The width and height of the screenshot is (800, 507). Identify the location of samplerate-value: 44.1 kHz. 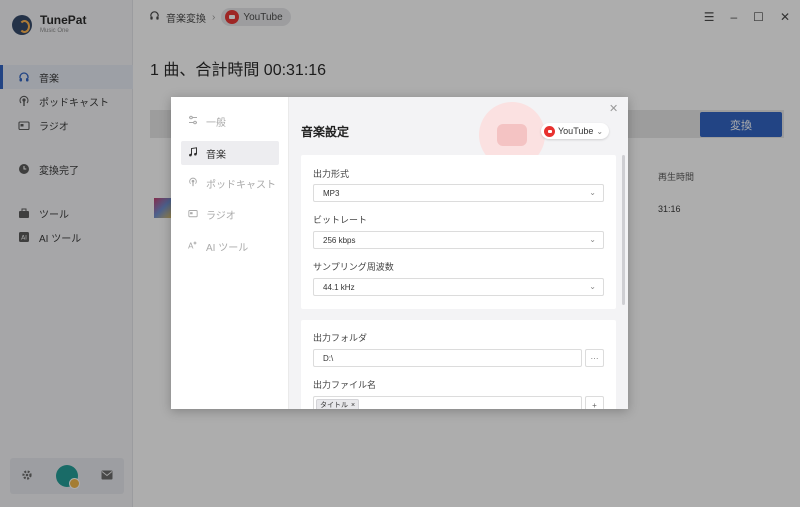
(339, 287).